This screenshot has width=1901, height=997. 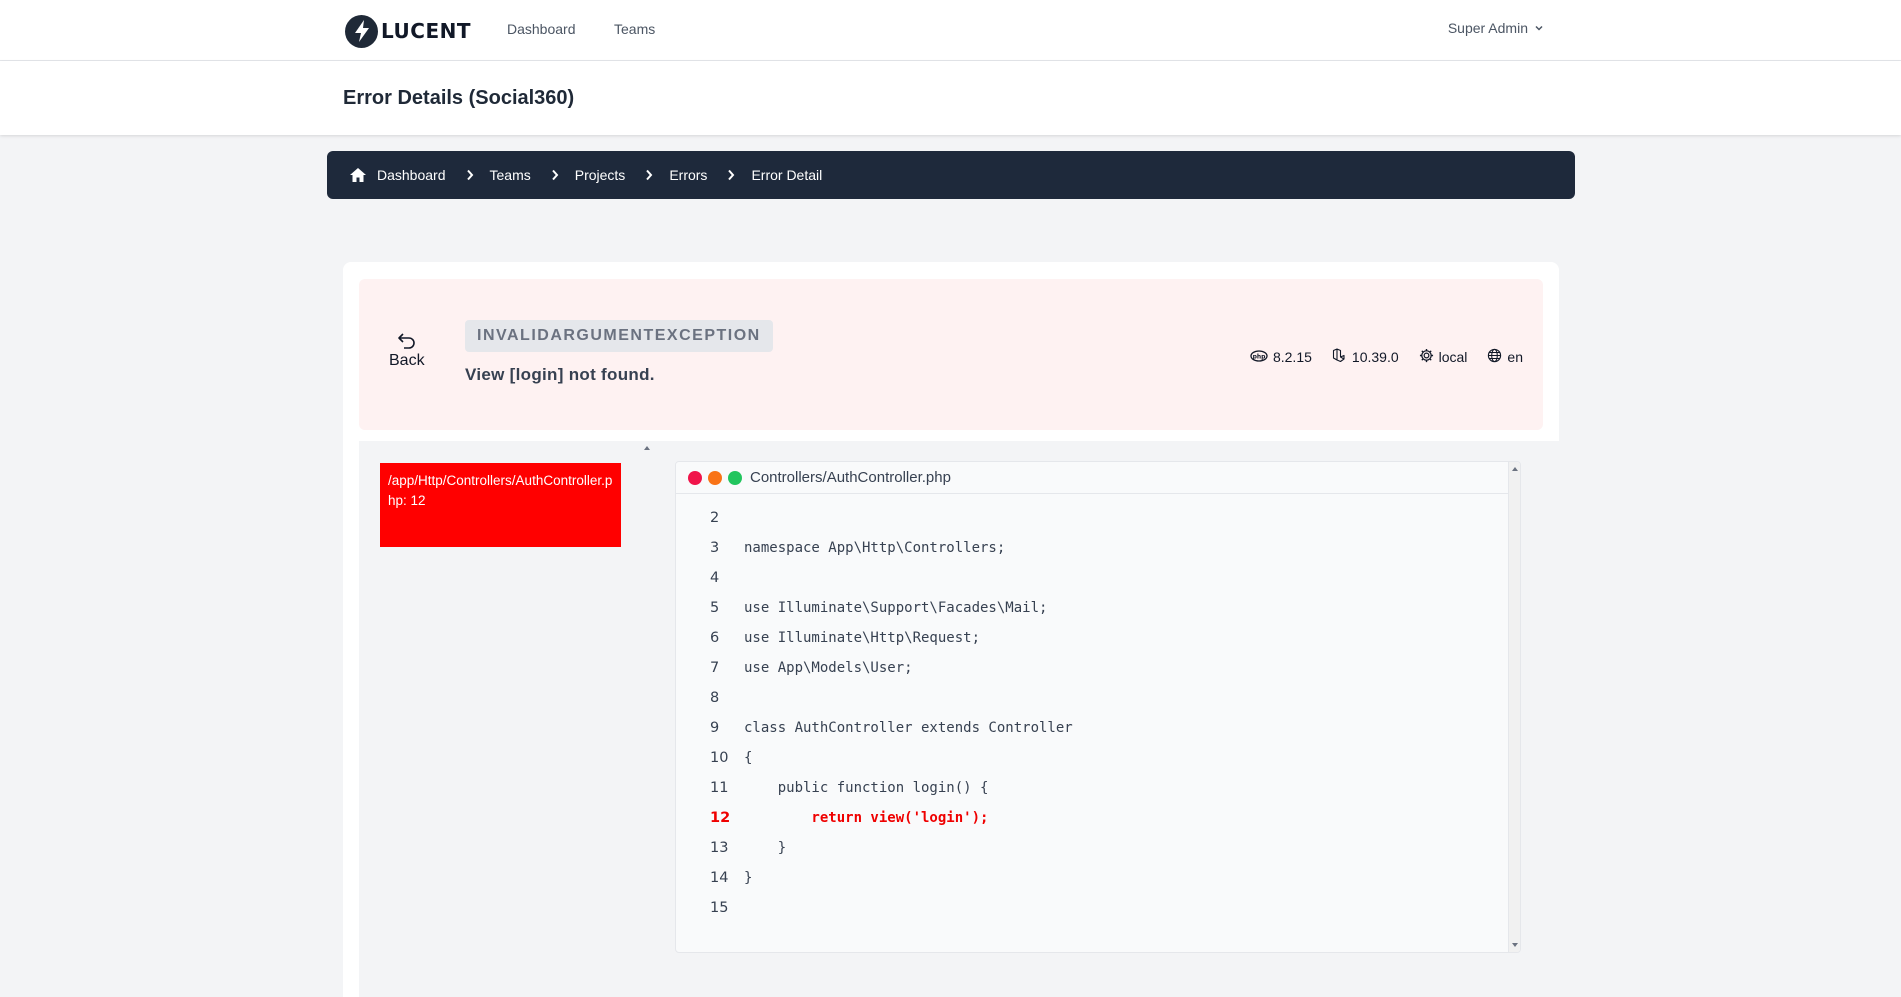 What do you see at coordinates (720, 818) in the screenshot?
I see `line-number: 12` at bounding box center [720, 818].